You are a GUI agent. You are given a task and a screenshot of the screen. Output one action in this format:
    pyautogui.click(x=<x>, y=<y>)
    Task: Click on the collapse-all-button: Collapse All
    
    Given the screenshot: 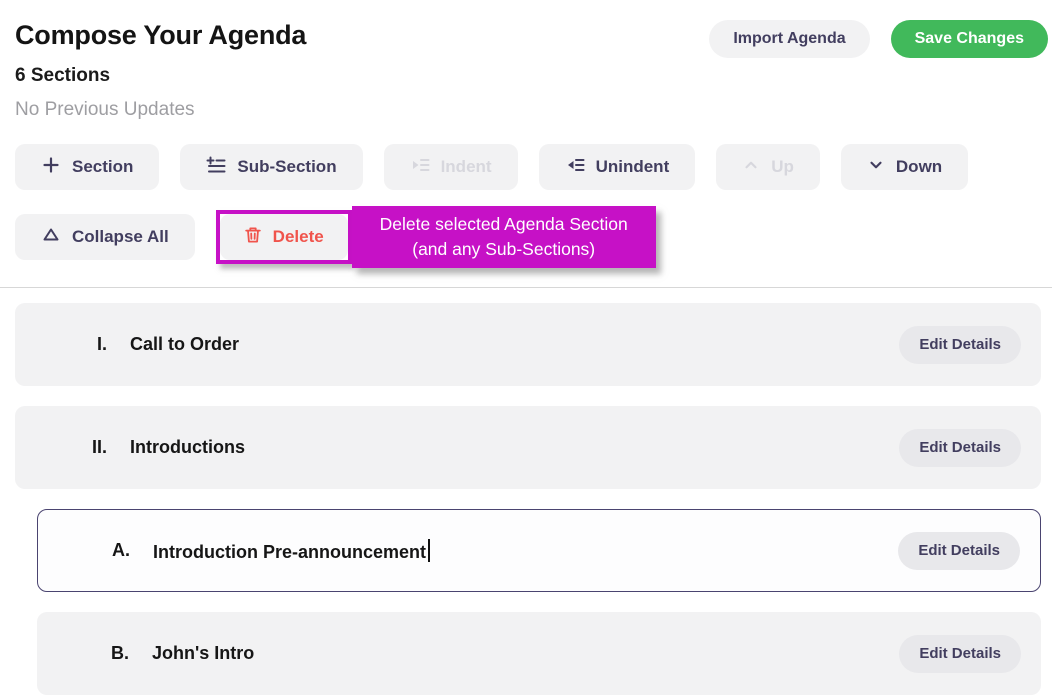 What is the action you would take?
    pyautogui.click(x=105, y=237)
    